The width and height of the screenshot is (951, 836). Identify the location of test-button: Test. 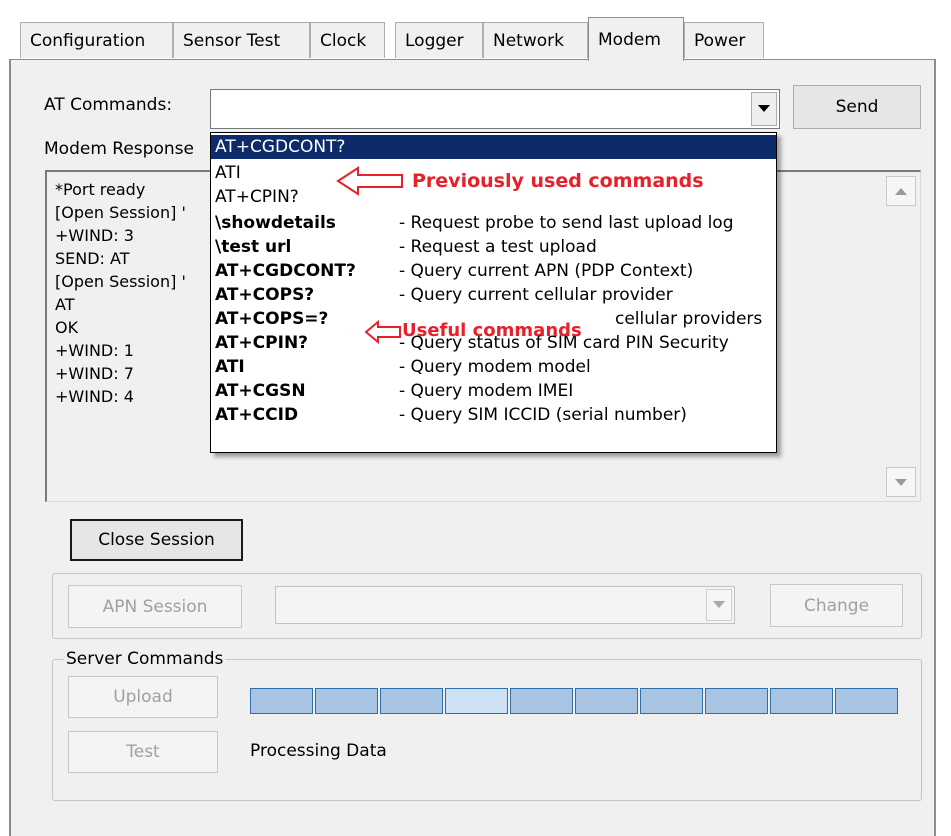
(143, 752).